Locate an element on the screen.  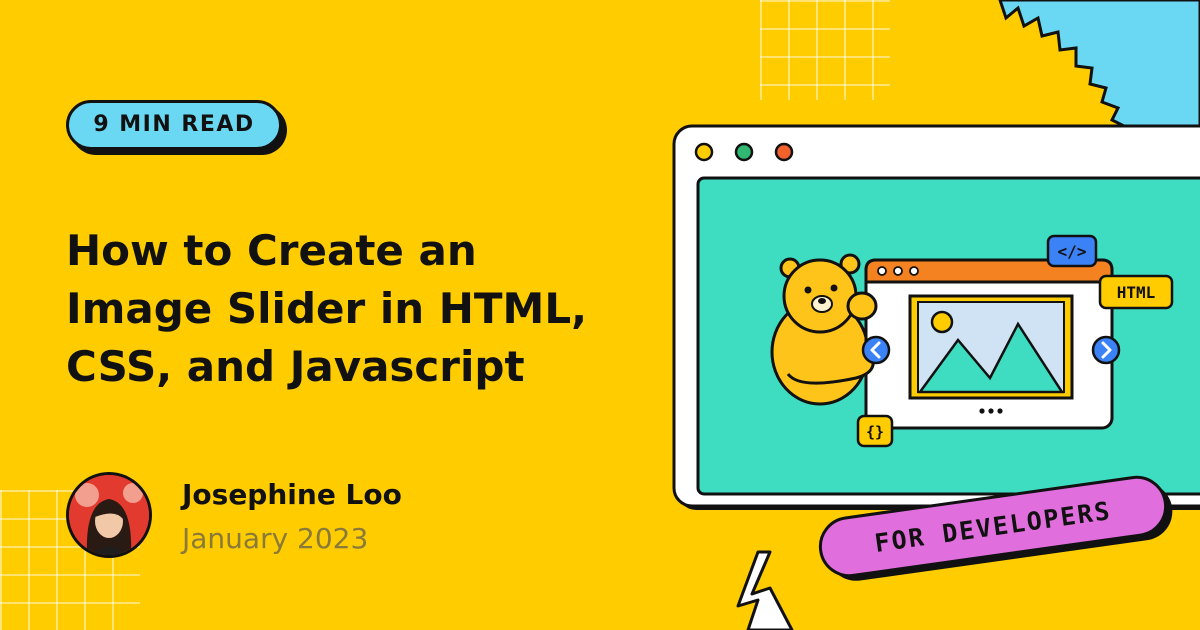
sun-decoration is located at coordinates (1099, 69).